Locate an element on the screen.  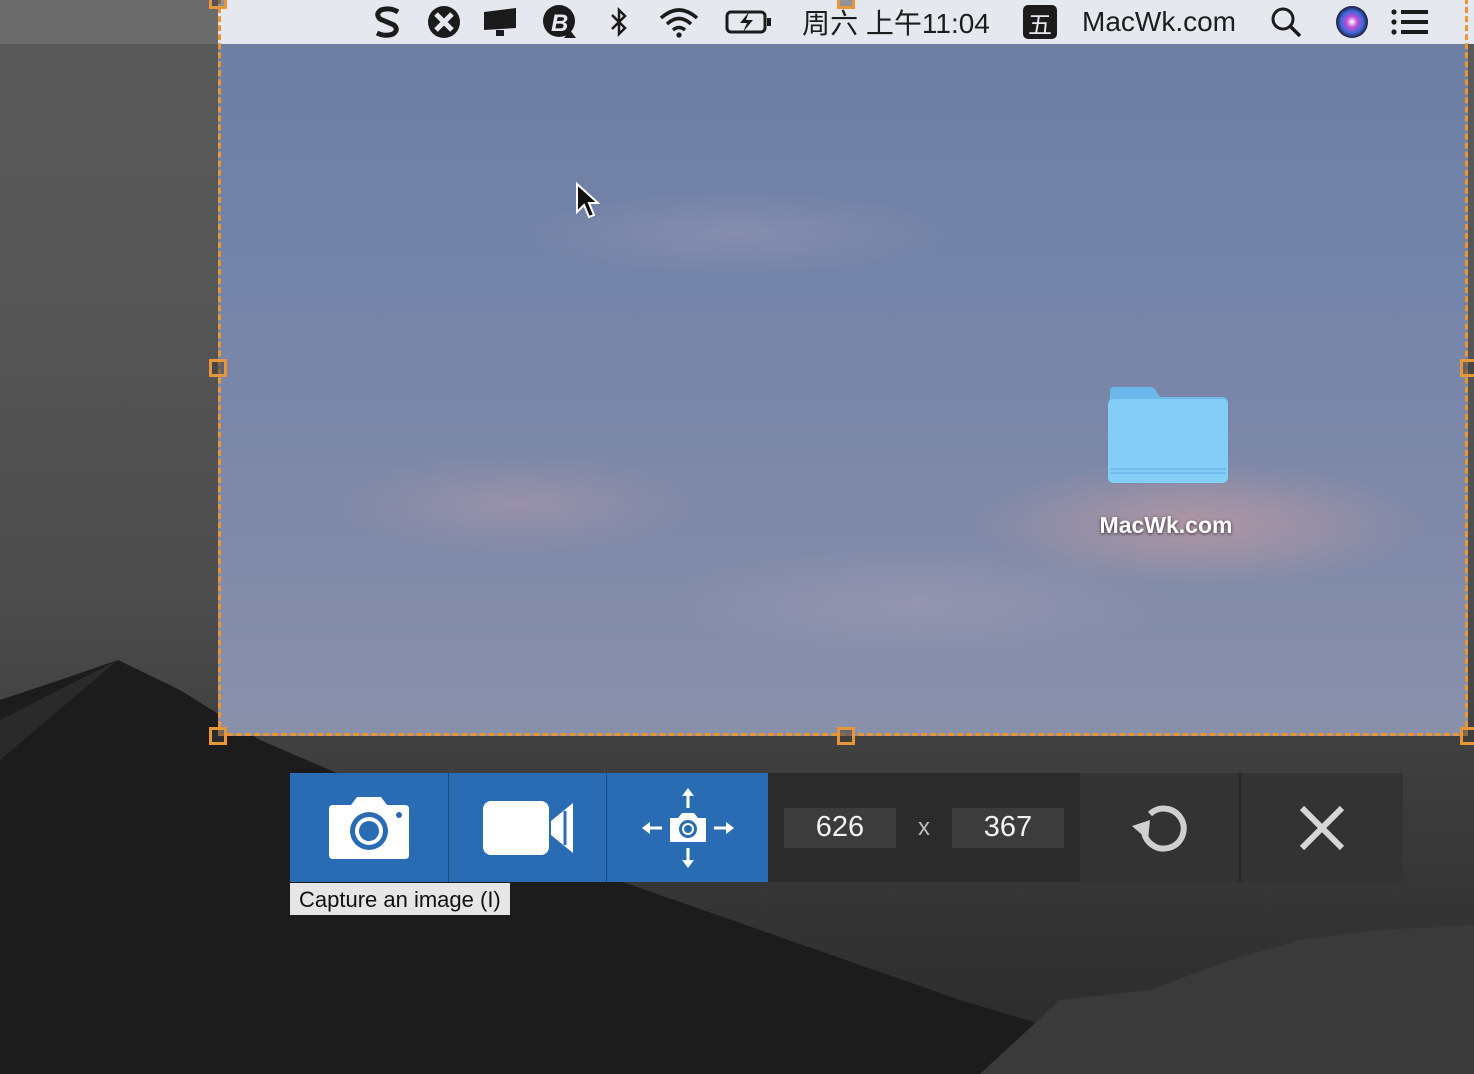
move-capture-button is located at coordinates (687, 827).